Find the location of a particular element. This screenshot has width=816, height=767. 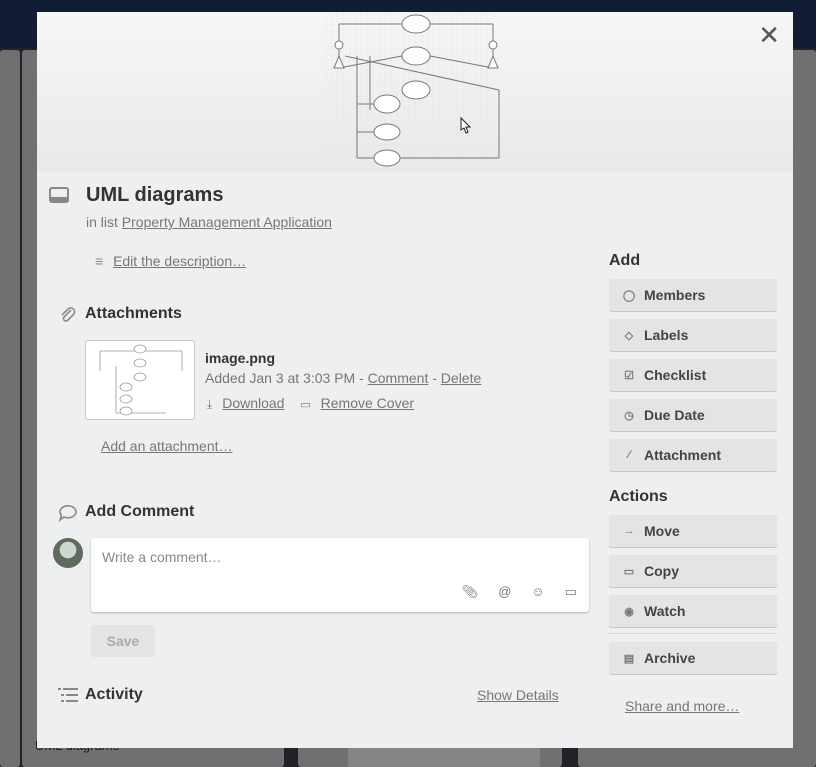

attachment-button: ∕ Attachment is located at coordinates (693, 455).